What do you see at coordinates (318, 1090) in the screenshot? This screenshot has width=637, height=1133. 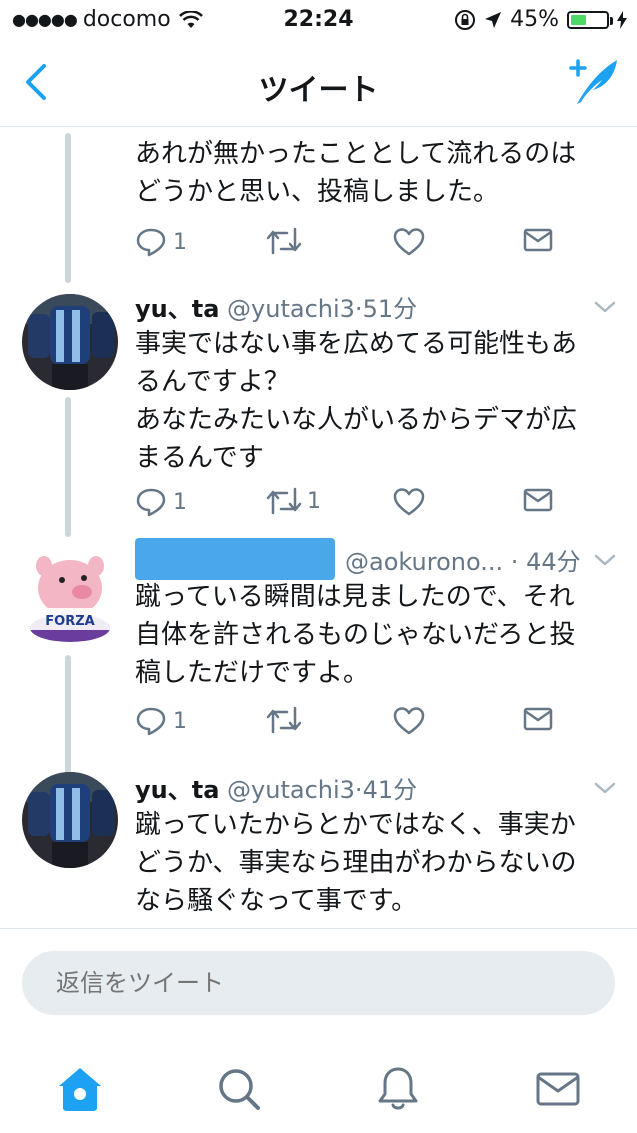 I see `tab-bar` at bounding box center [318, 1090].